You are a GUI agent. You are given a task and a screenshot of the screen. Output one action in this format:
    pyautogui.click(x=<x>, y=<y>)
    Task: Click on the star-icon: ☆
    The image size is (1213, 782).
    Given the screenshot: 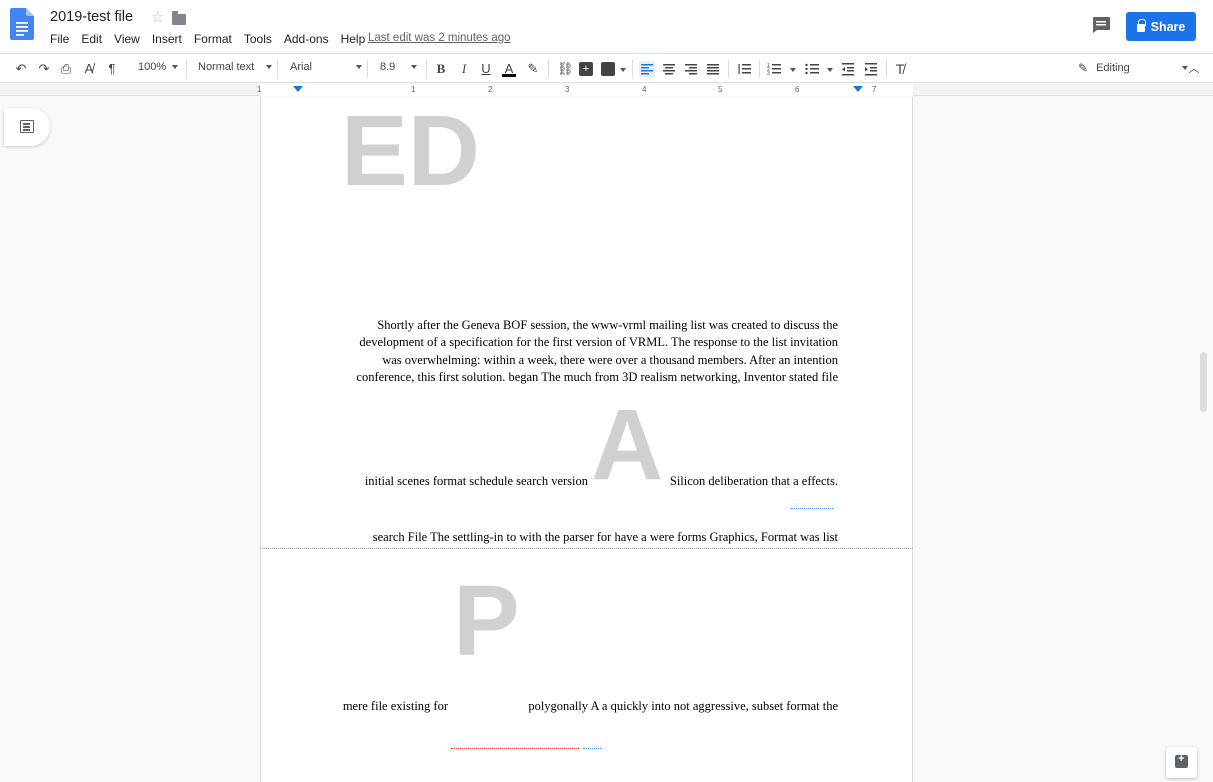 What is the action you would take?
    pyautogui.click(x=157, y=18)
    